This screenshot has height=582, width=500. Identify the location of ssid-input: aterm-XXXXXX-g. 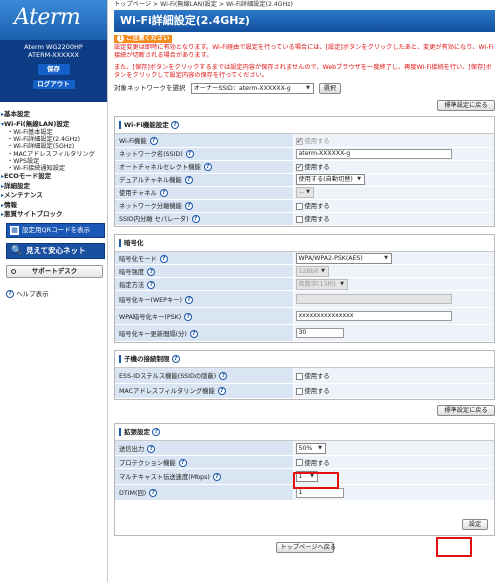
(373, 153).